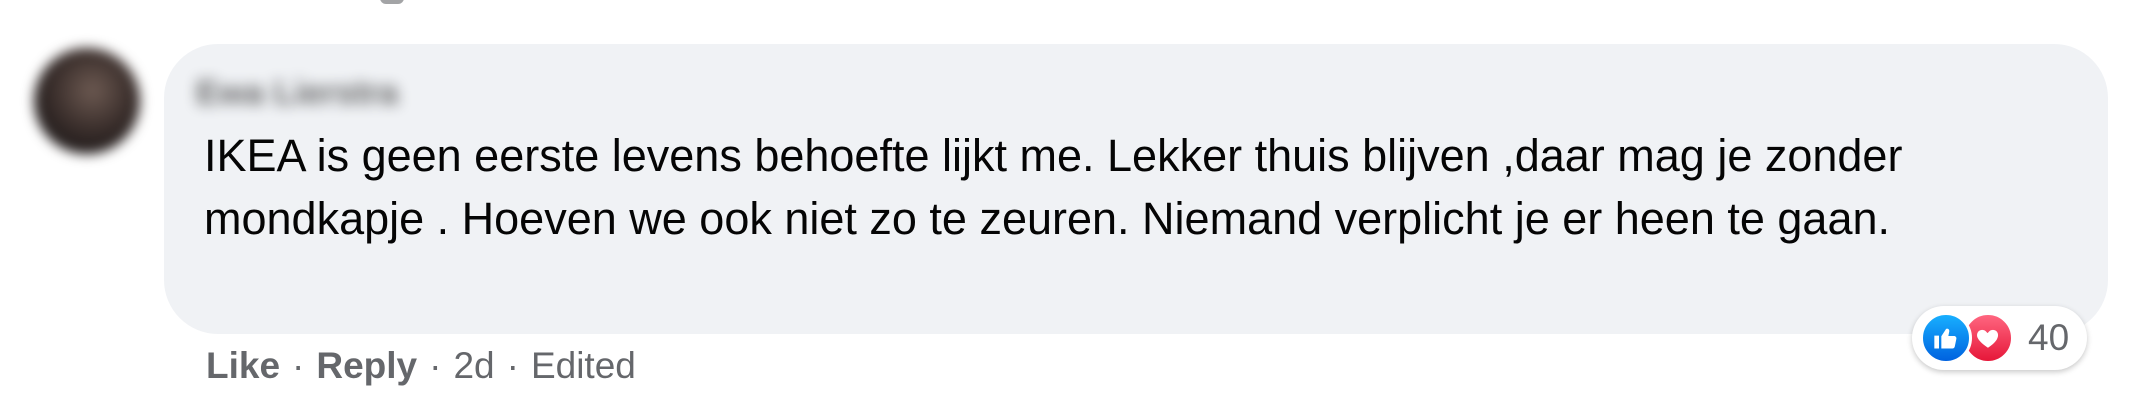 The width and height of the screenshot is (2144, 406). What do you see at coordinates (2049, 337) in the screenshot?
I see `reaction-count: 40` at bounding box center [2049, 337].